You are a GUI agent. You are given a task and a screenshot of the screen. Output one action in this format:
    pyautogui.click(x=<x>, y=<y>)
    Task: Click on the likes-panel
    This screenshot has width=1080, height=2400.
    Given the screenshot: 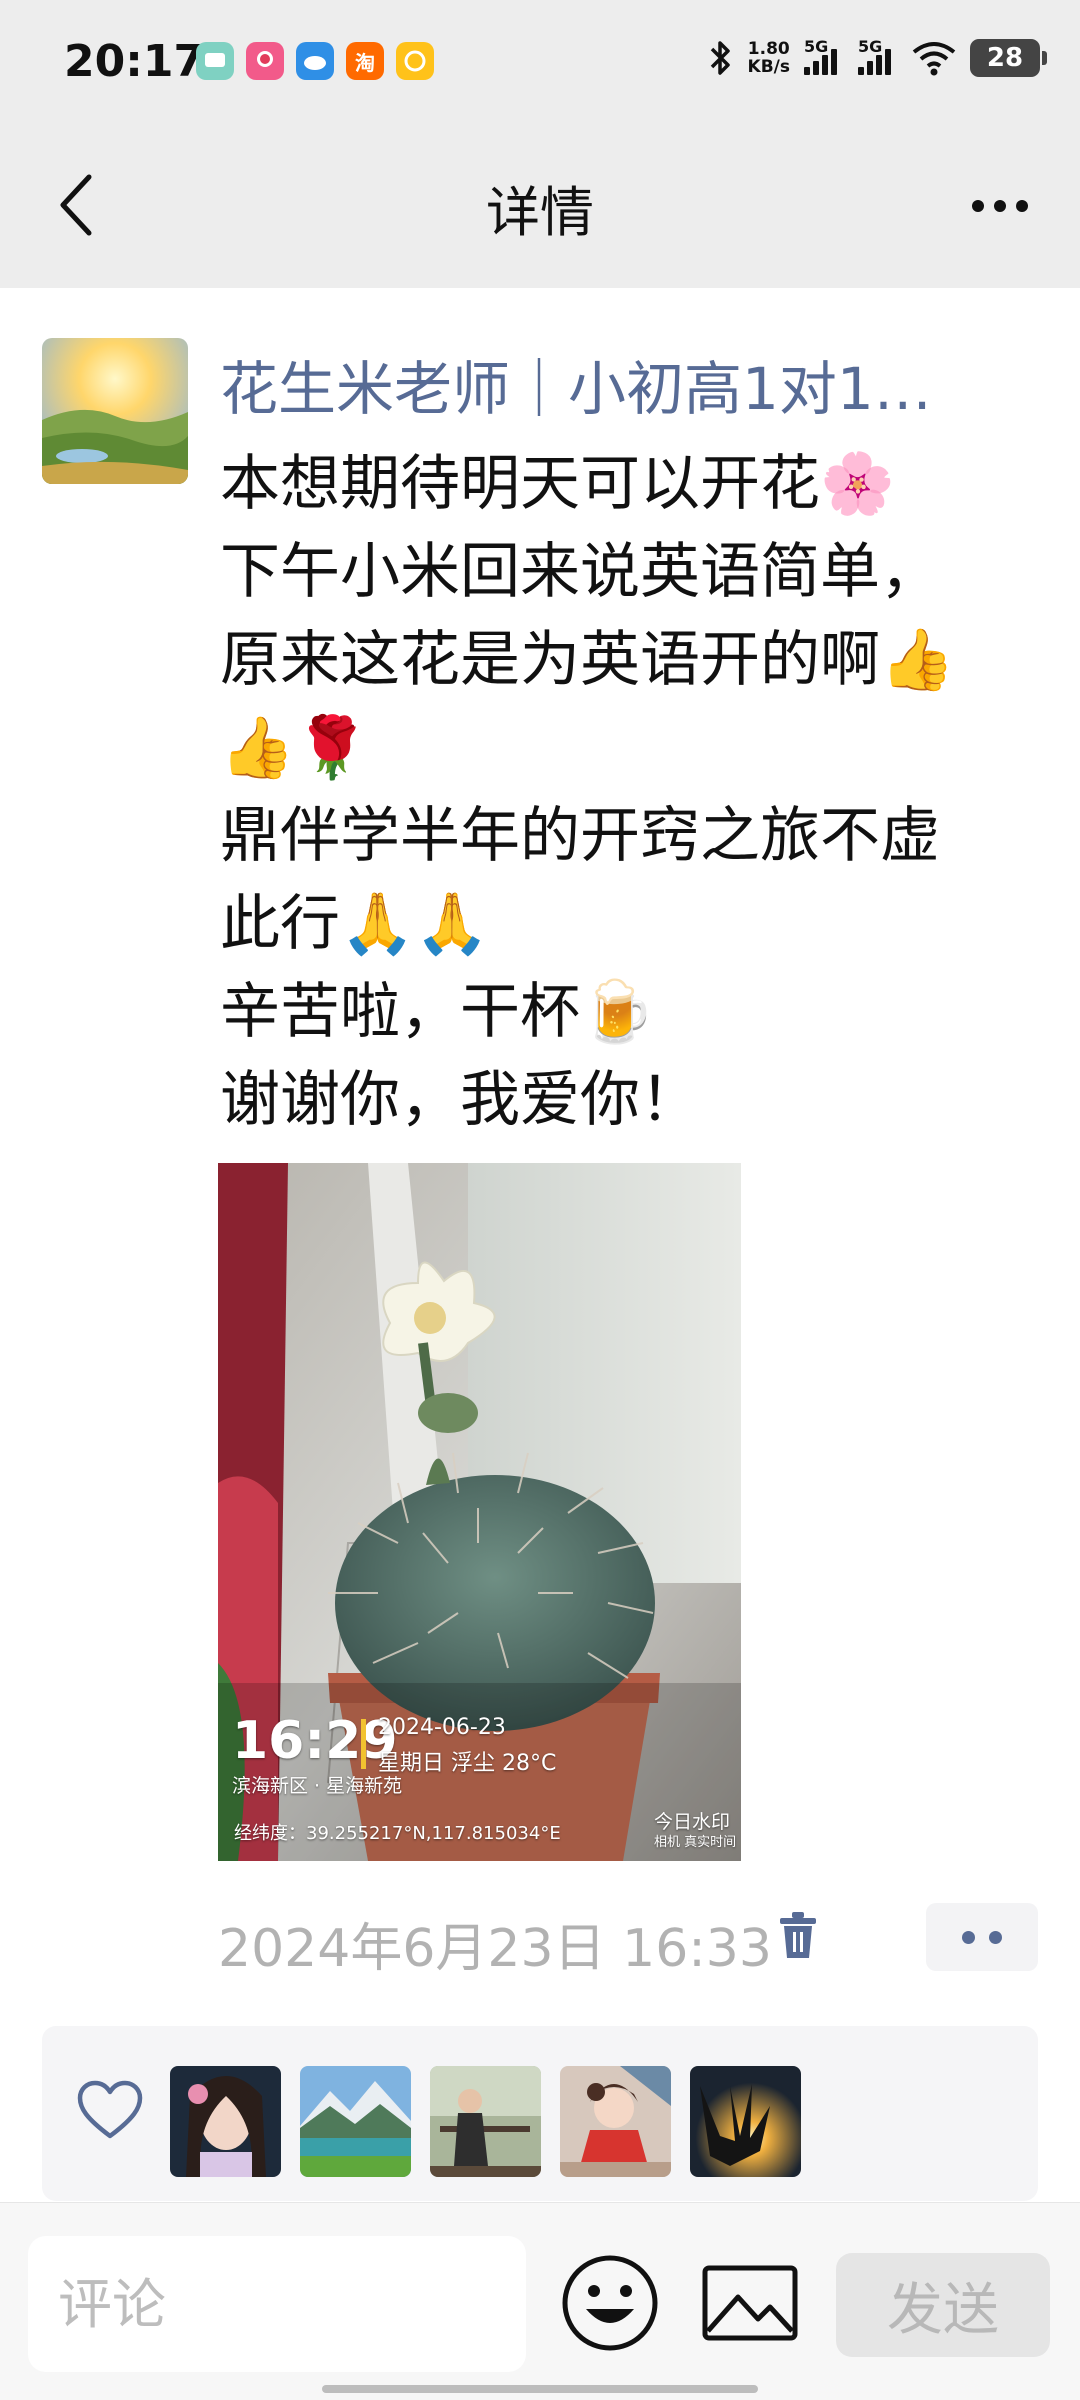 What is the action you would take?
    pyautogui.click(x=540, y=2113)
    